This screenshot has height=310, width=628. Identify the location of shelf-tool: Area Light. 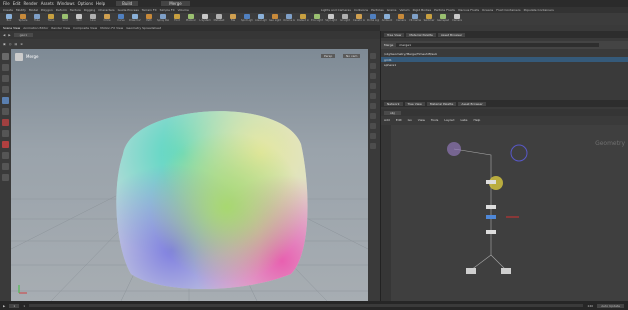
(261, 19).